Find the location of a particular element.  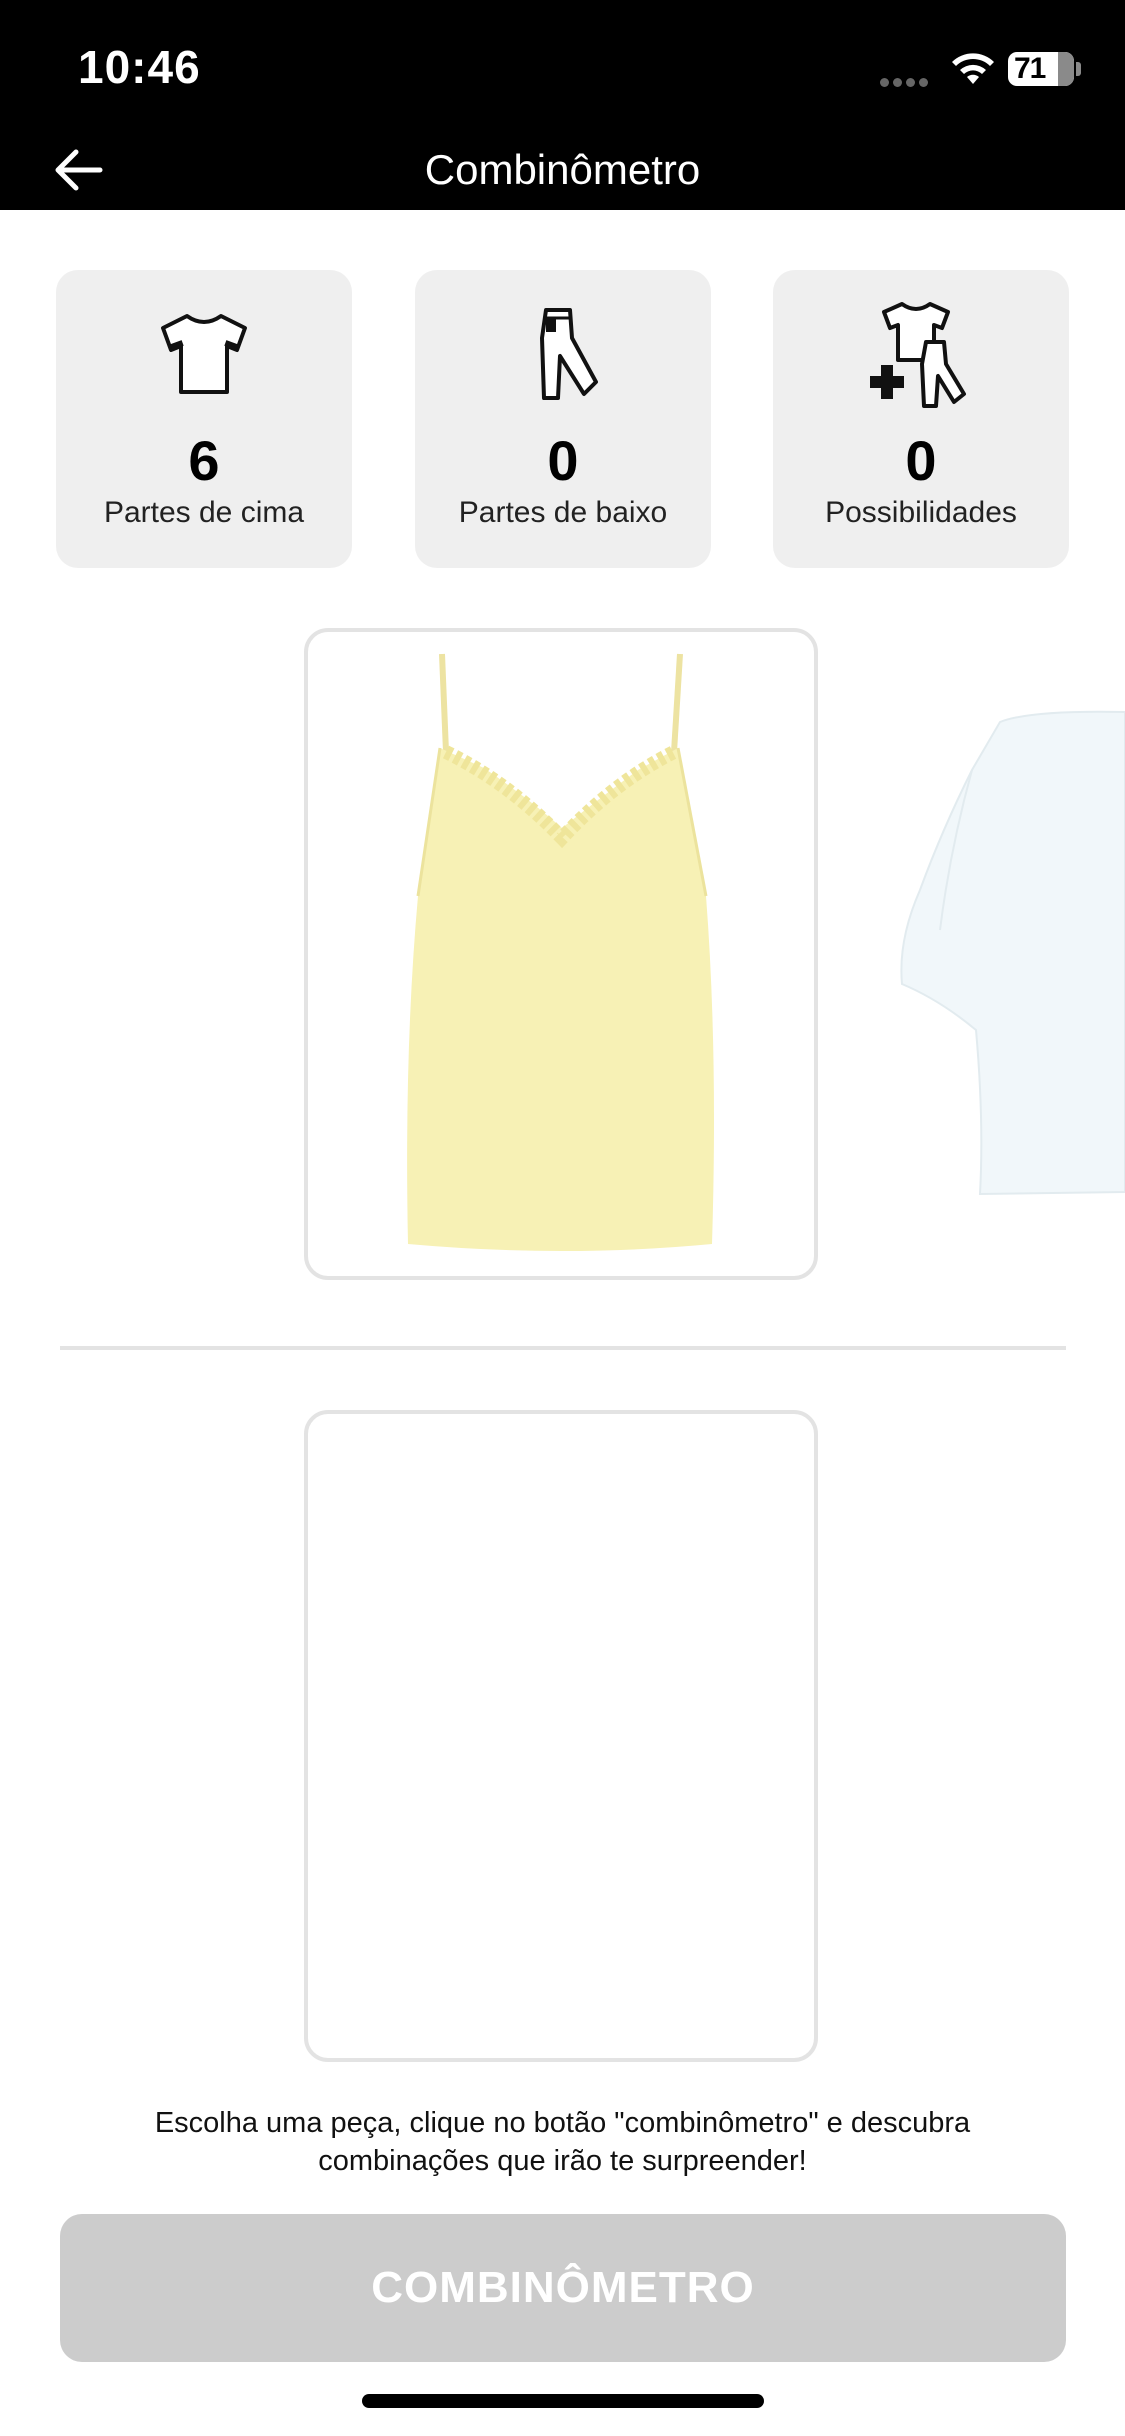

camisole-image is located at coordinates (560, 952).